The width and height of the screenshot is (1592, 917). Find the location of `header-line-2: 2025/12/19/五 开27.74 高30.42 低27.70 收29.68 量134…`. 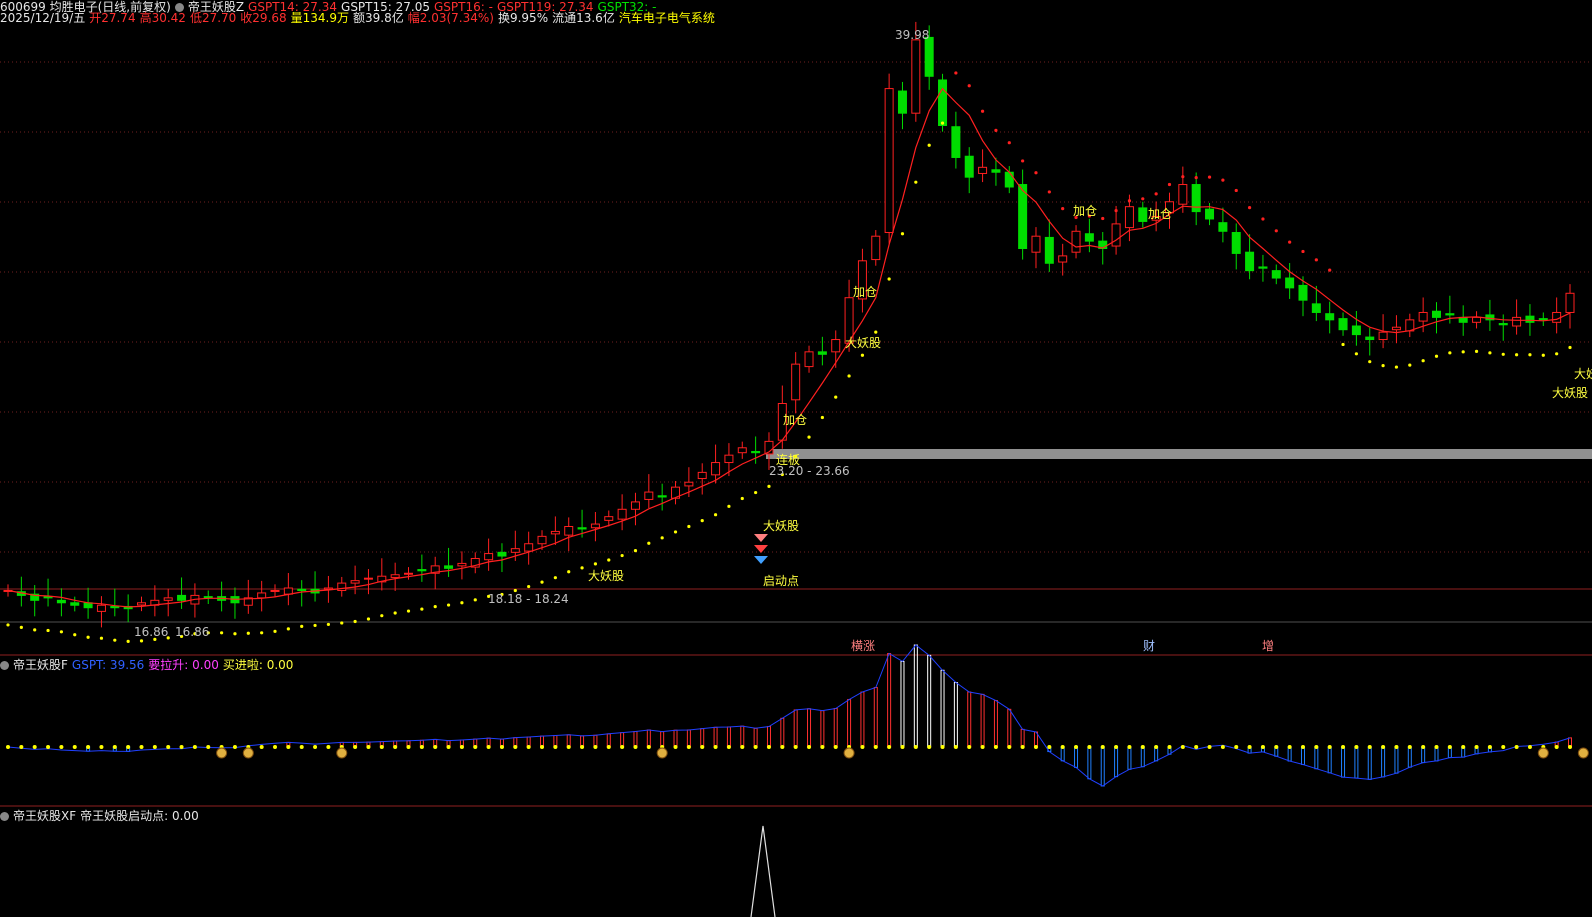

header-line-2: 2025/12/19/五 开27.74 高30.42 低27.70 收29.68 量134… is located at coordinates (359, 18).